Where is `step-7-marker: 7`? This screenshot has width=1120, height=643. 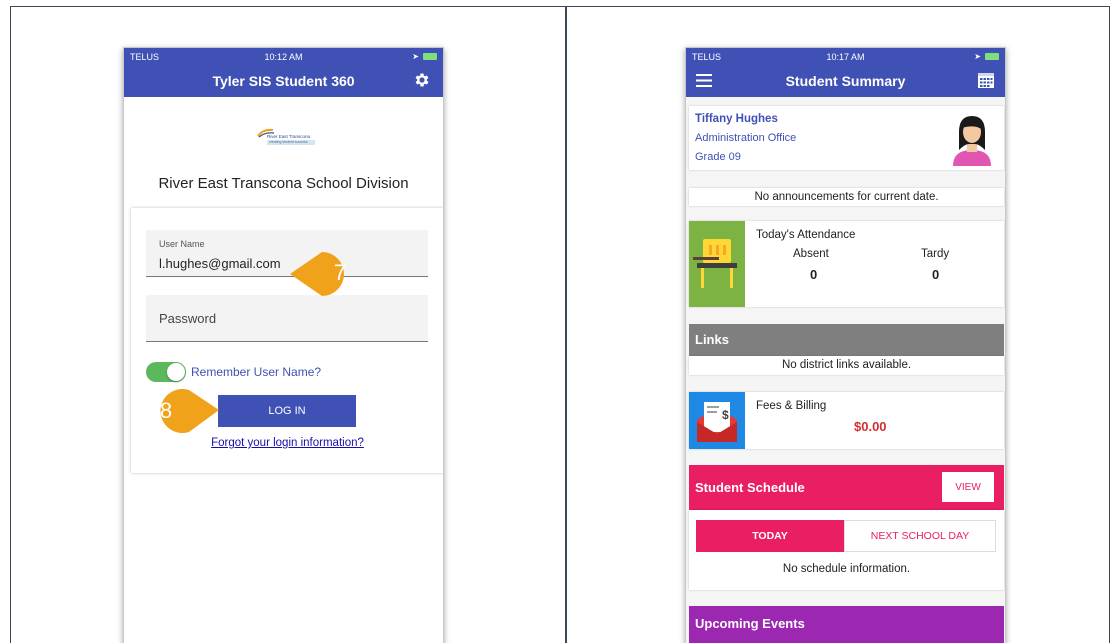 step-7-marker: 7 is located at coordinates (318, 273).